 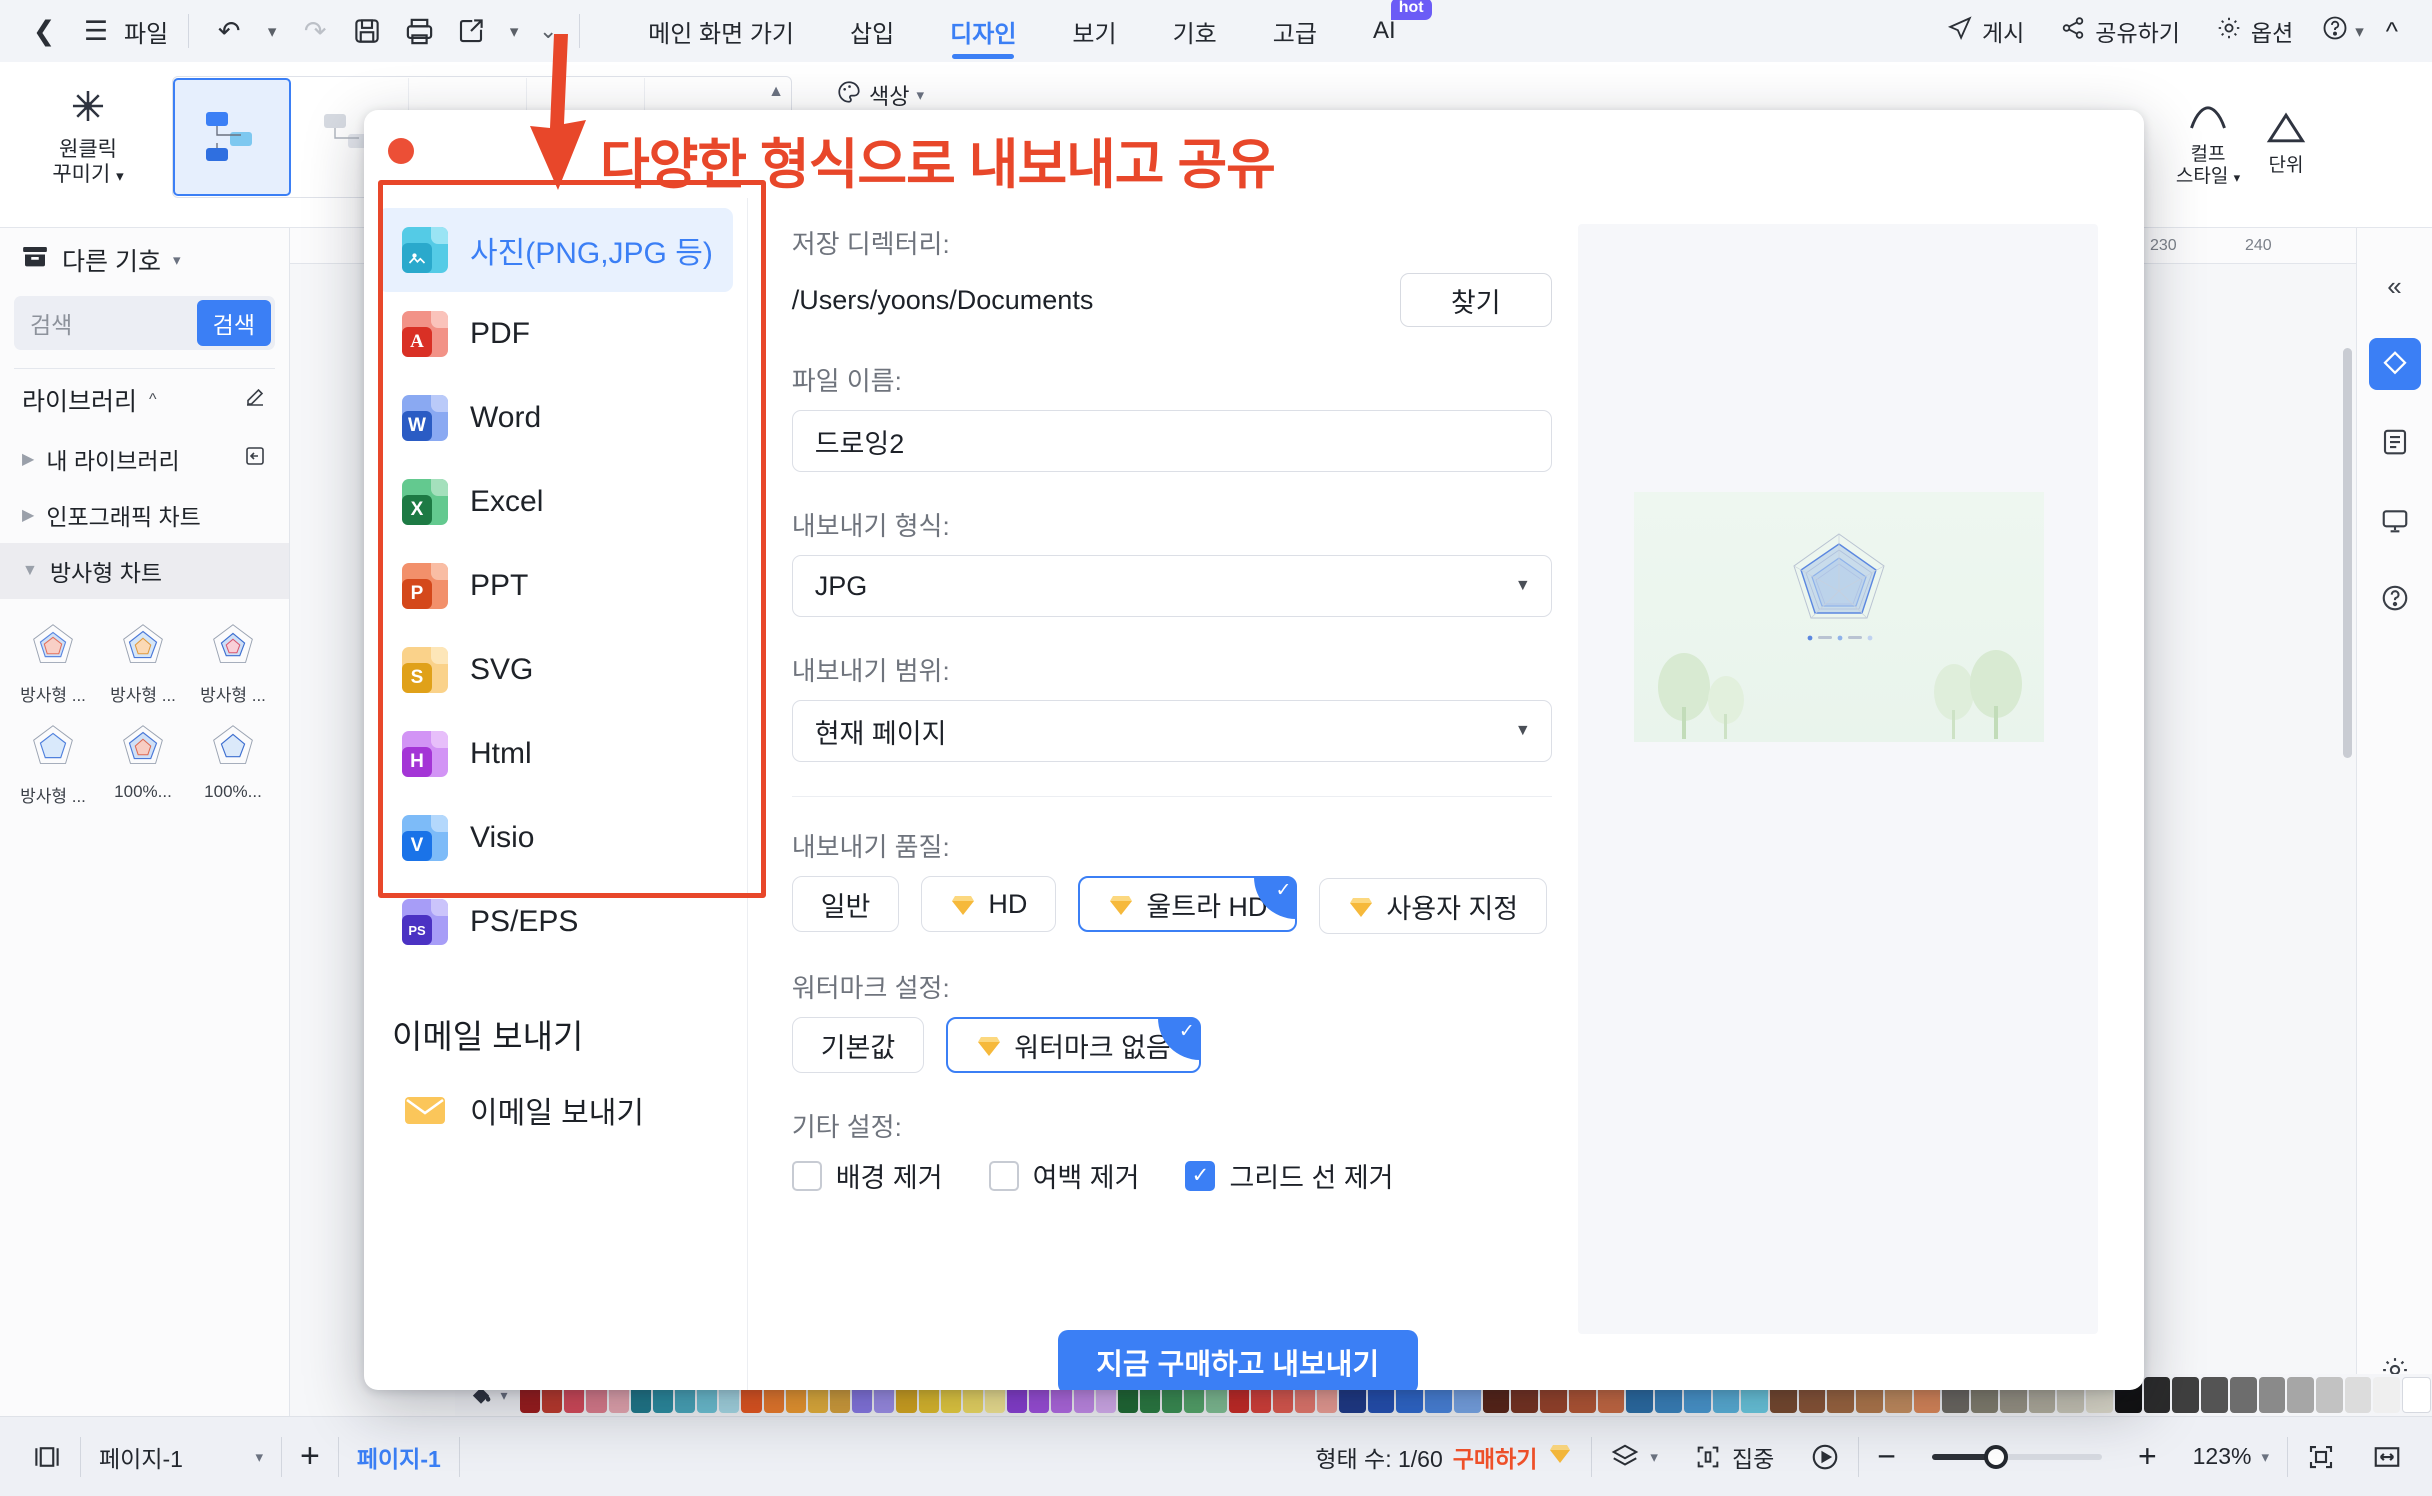 What do you see at coordinates (2395, 598) in the screenshot?
I see `help-button` at bounding box center [2395, 598].